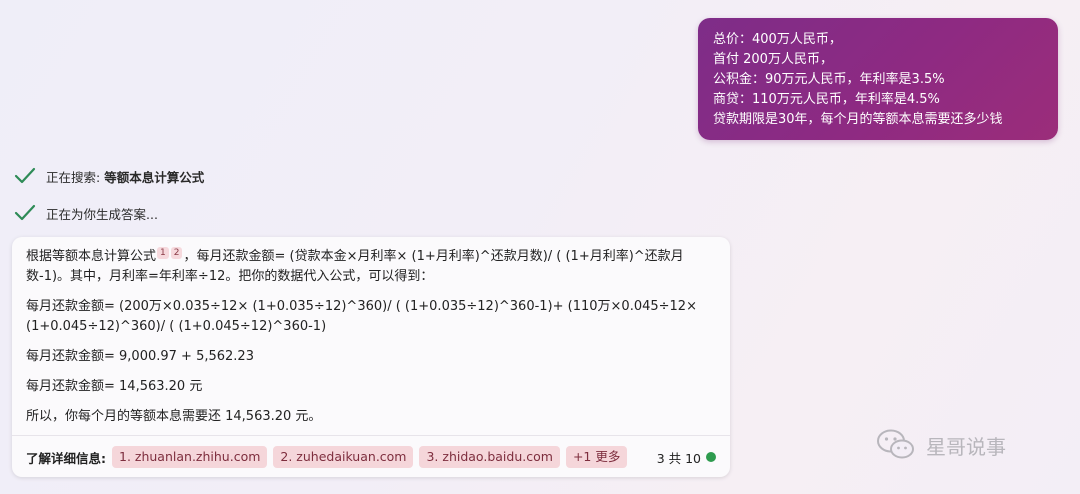 This screenshot has width=1080, height=494. What do you see at coordinates (829, 79) in the screenshot?
I see `user-message-line: 公积金：90万元人民币，年利率是3.5%` at bounding box center [829, 79].